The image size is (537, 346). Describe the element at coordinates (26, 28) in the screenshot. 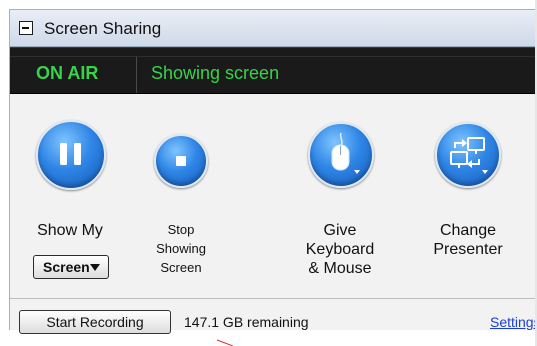

I see `collapse-icon` at that location.